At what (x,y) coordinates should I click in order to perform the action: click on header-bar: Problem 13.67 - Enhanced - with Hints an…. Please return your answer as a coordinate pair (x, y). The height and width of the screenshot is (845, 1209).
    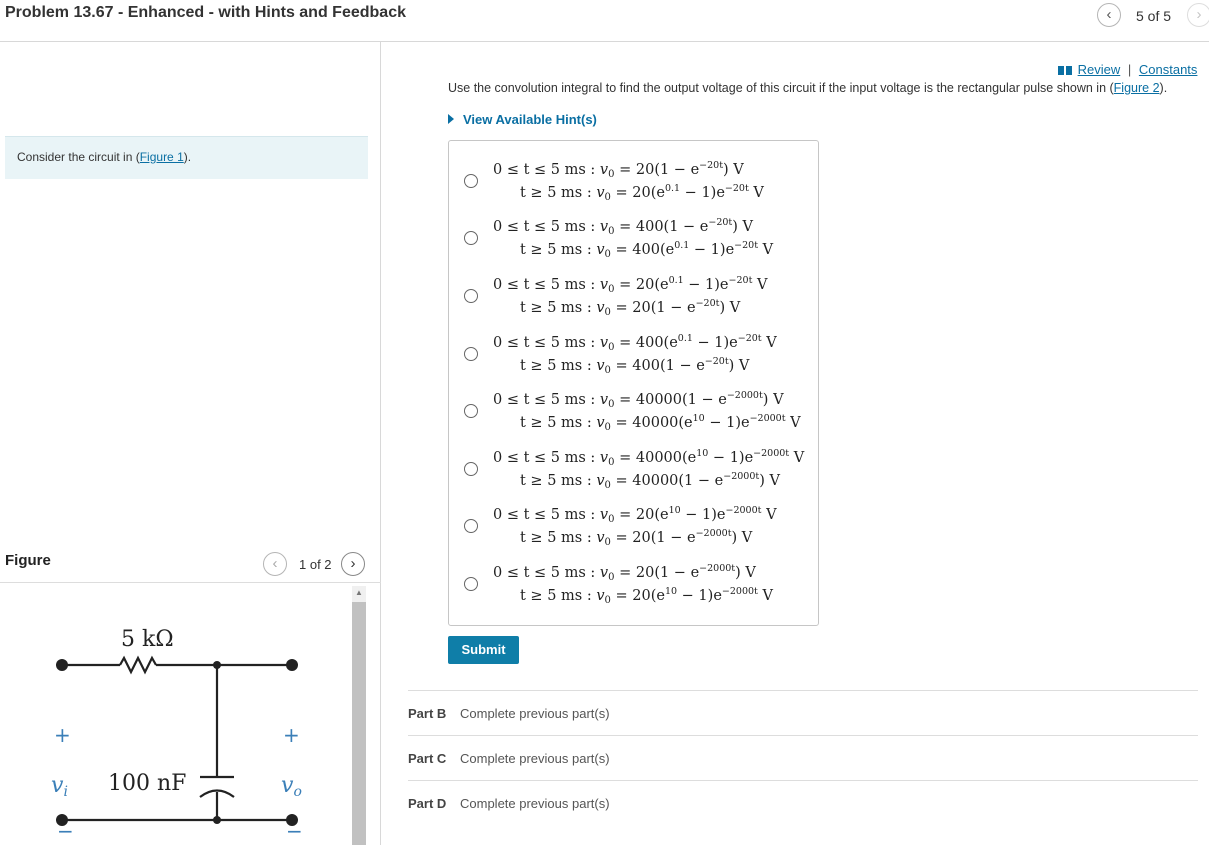
    Looking at the image, I should click on (604, 21).